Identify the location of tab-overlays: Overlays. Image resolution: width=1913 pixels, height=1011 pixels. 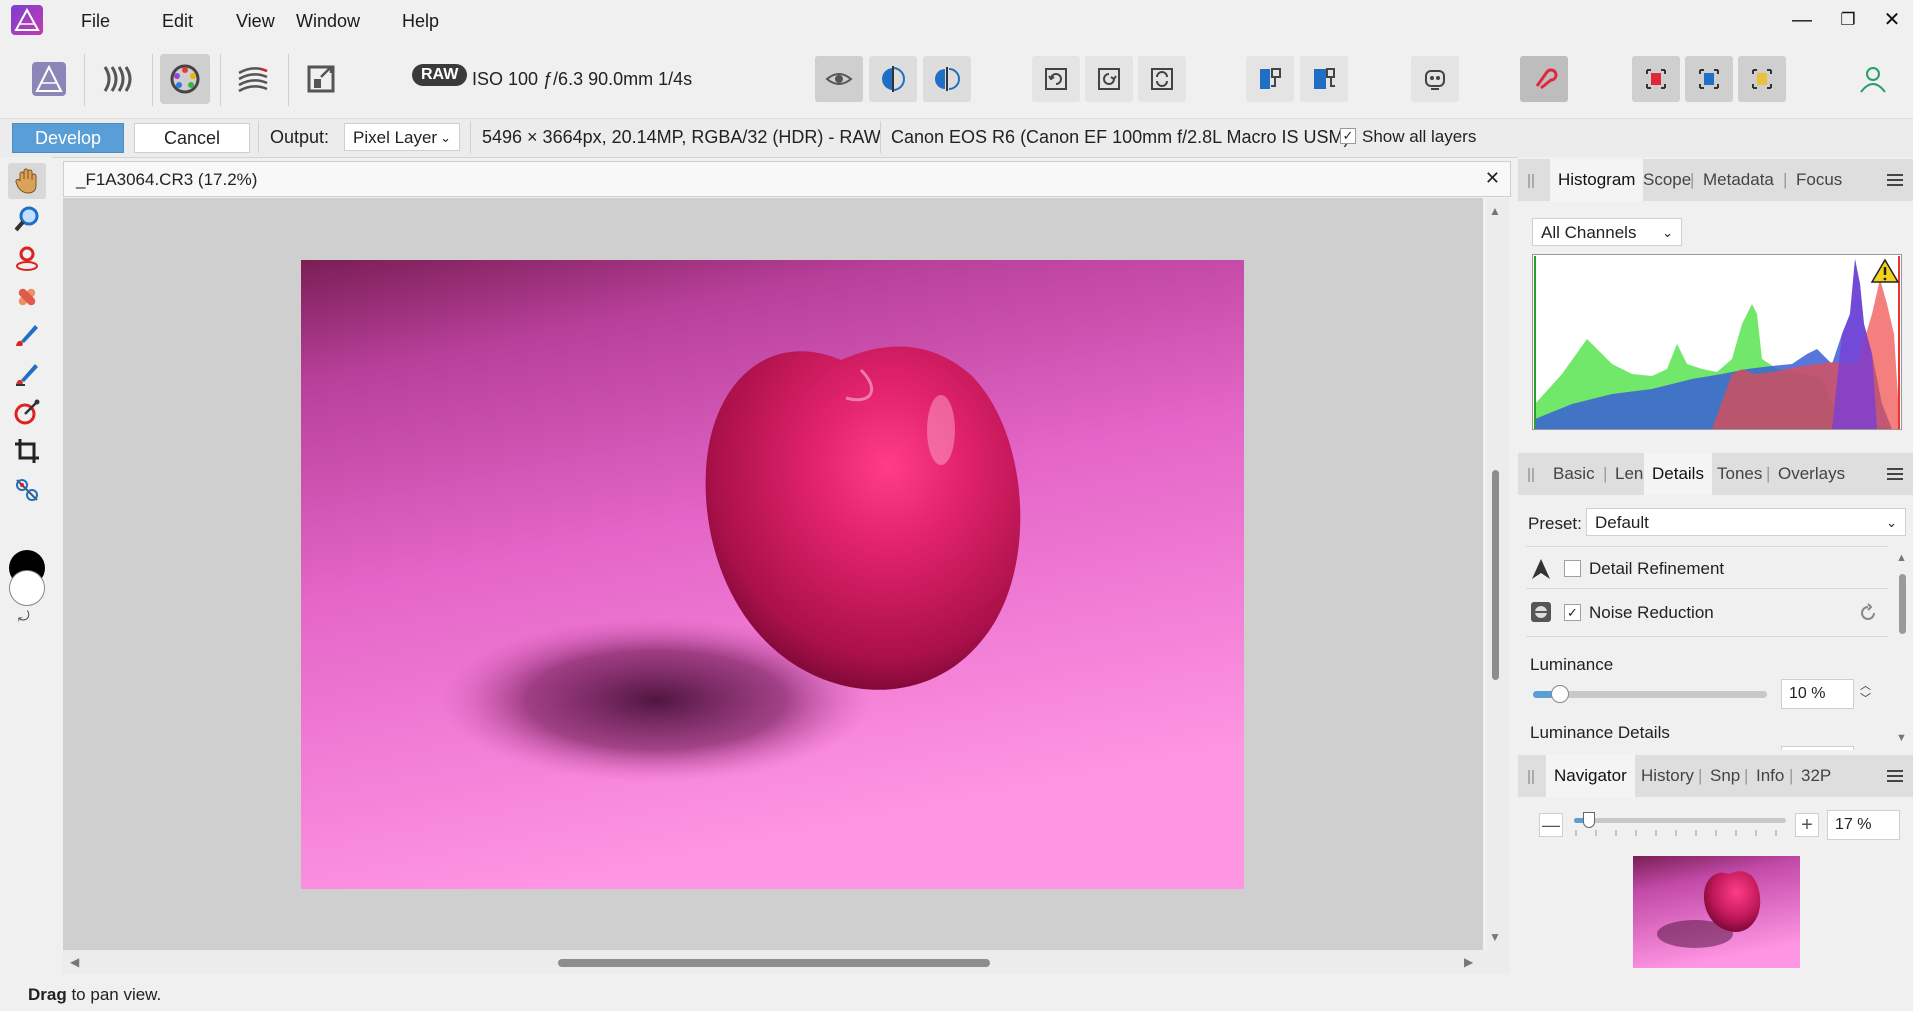
(1811, 474).